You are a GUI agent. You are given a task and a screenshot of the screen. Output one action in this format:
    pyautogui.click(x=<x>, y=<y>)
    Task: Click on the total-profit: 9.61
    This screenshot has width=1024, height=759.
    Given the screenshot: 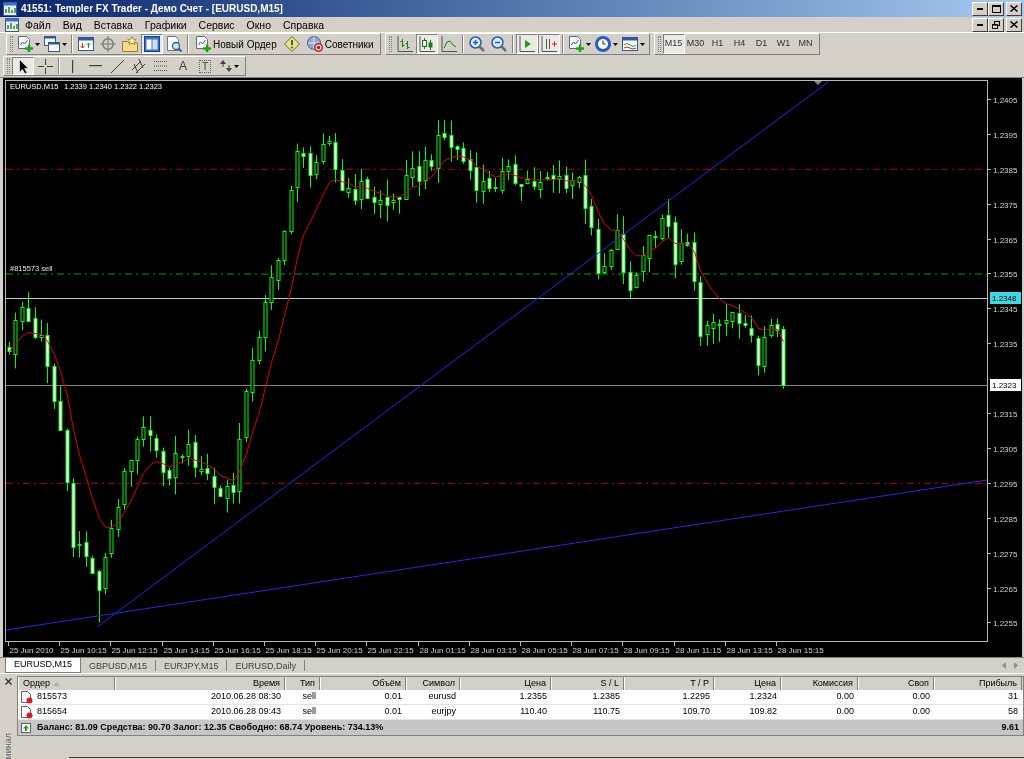 What is the action you would take?
    pyautogui.click(x=1010, y=727)
    